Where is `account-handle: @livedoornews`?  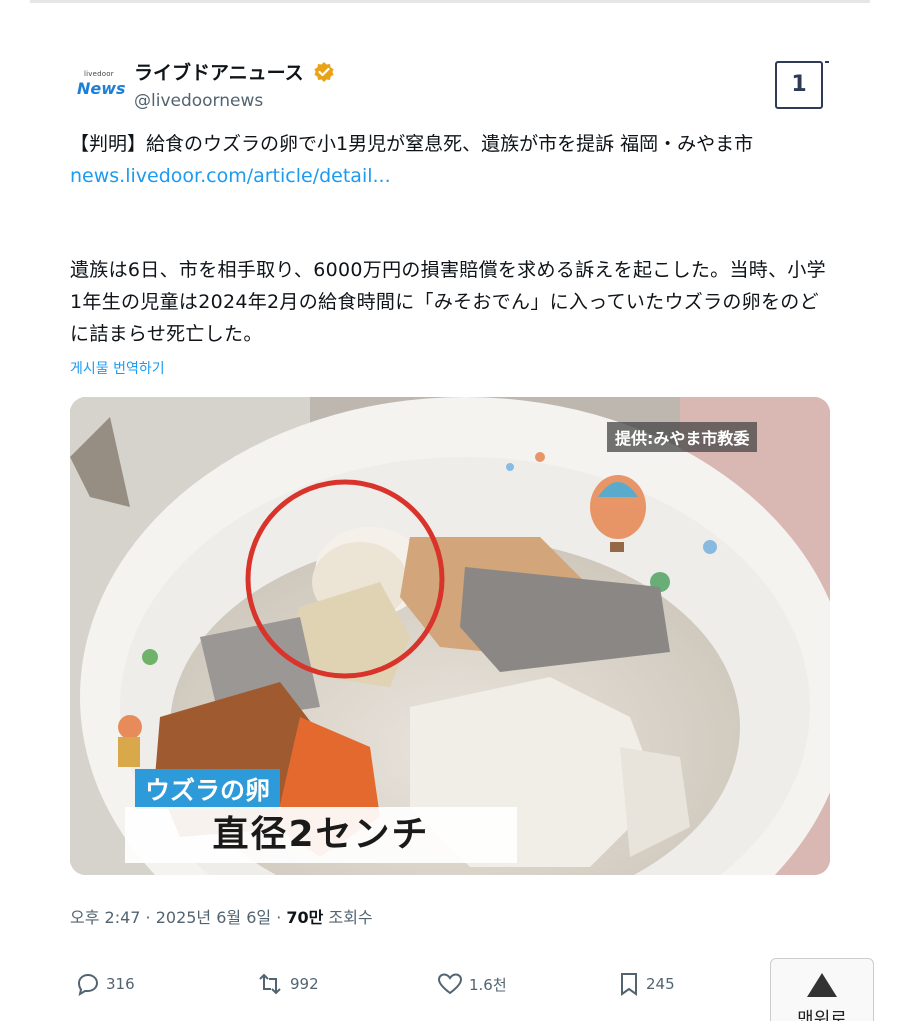 account-handle: @livedoornews is located at coordinates (234, 101).